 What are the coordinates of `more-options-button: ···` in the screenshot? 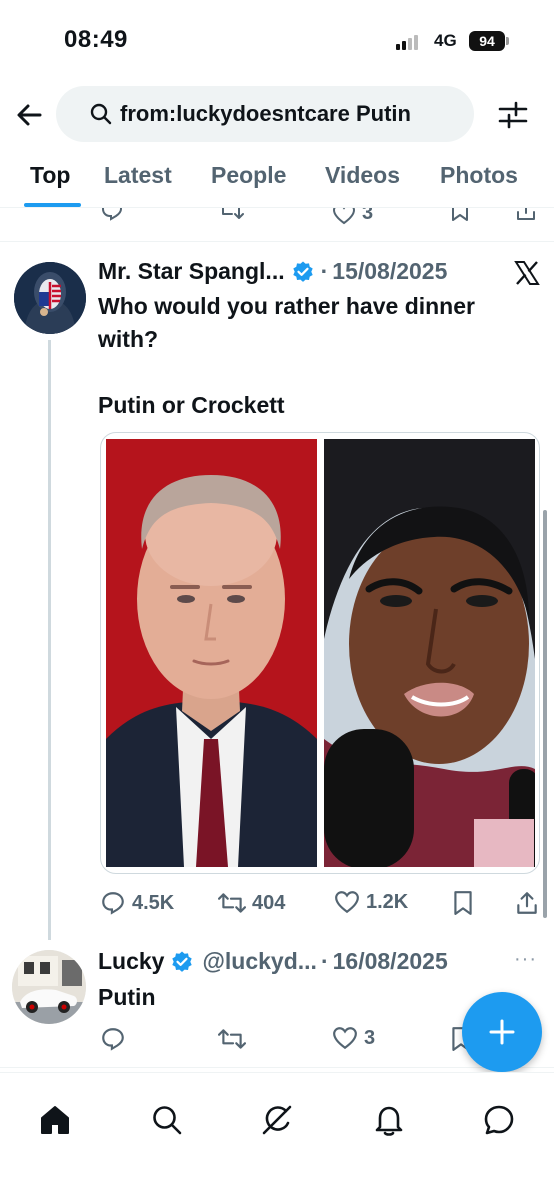 It's located at (525, 959).